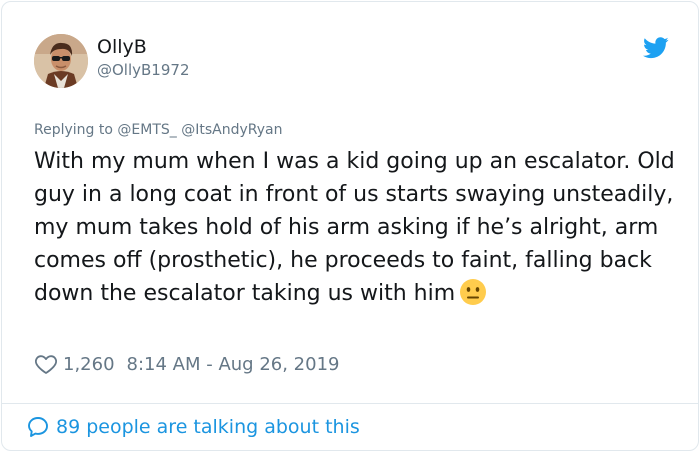 This screenshot has width=700, height=452. I want to click on tweet-timestamp: 8:14 AM - Aug 26, 2019, so click(233, 364).